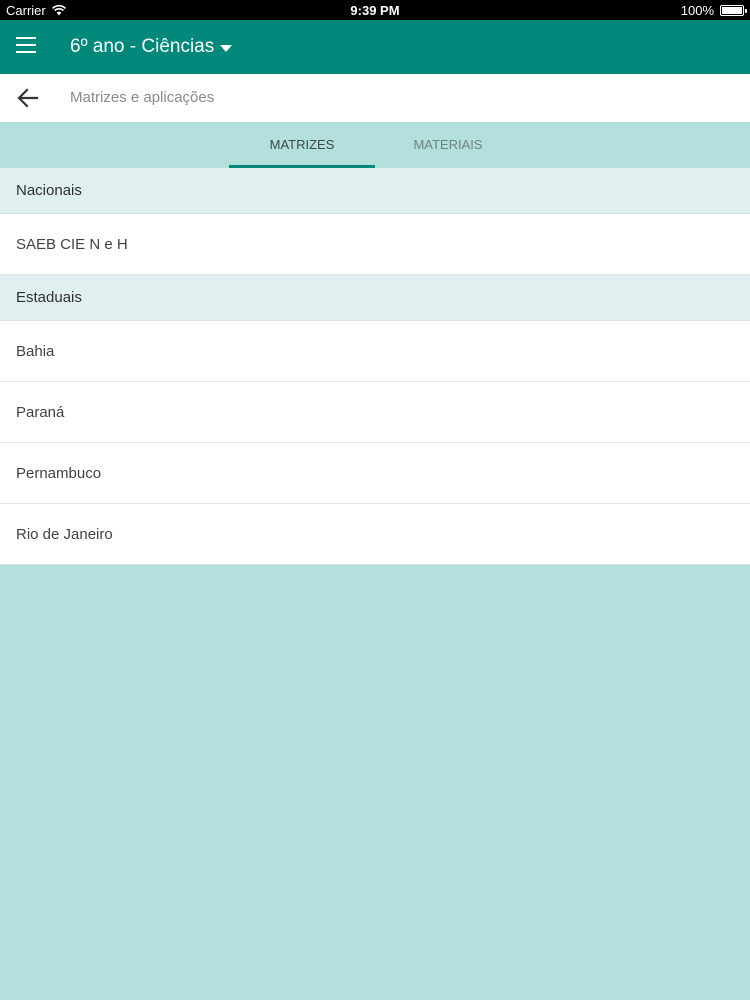  Describe the element at coordinates (375, 298) in the screenshot. I see `section-header-estaduais: Estaduais` at that location.